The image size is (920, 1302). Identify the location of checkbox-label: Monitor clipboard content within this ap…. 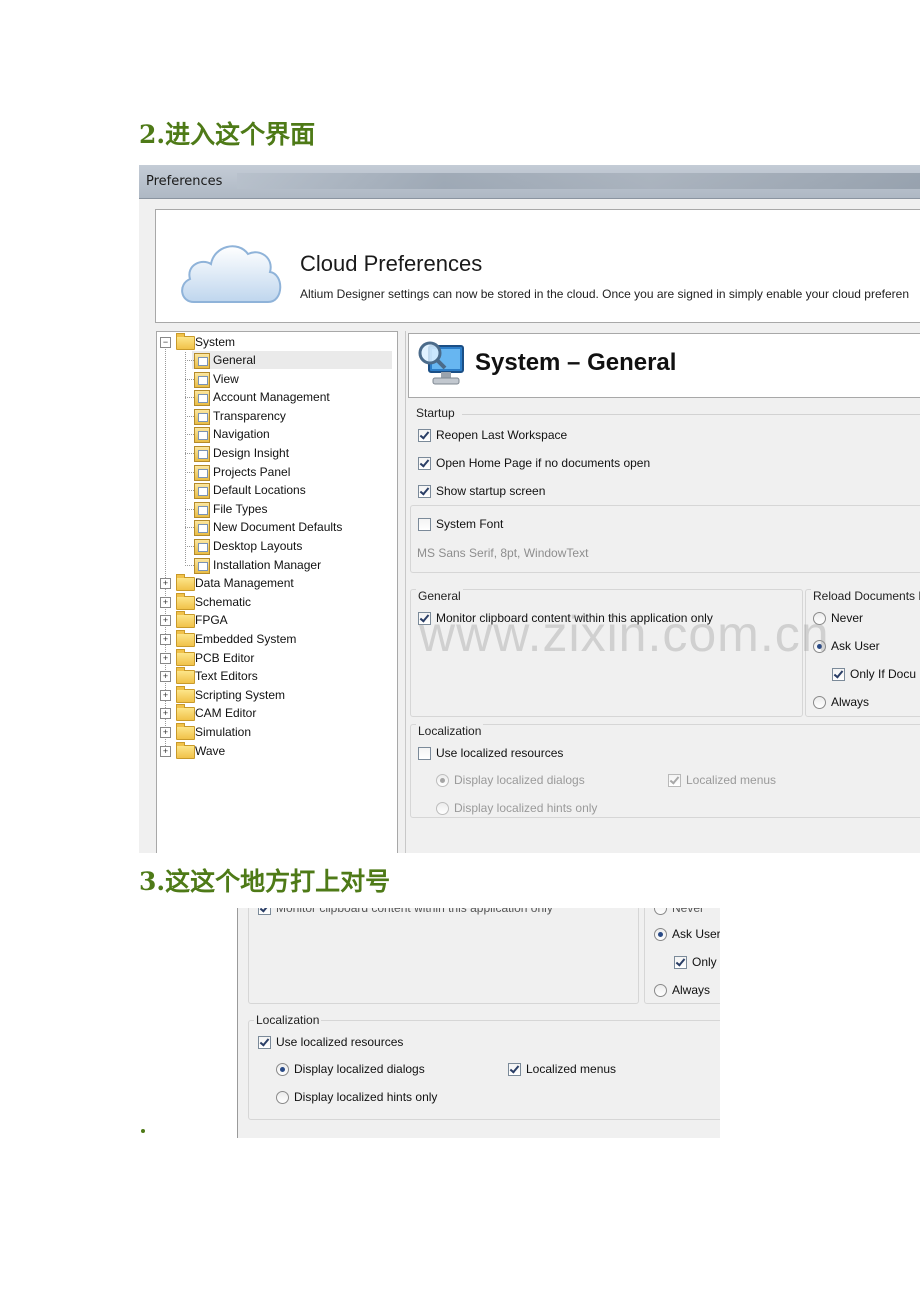
(414, 911).